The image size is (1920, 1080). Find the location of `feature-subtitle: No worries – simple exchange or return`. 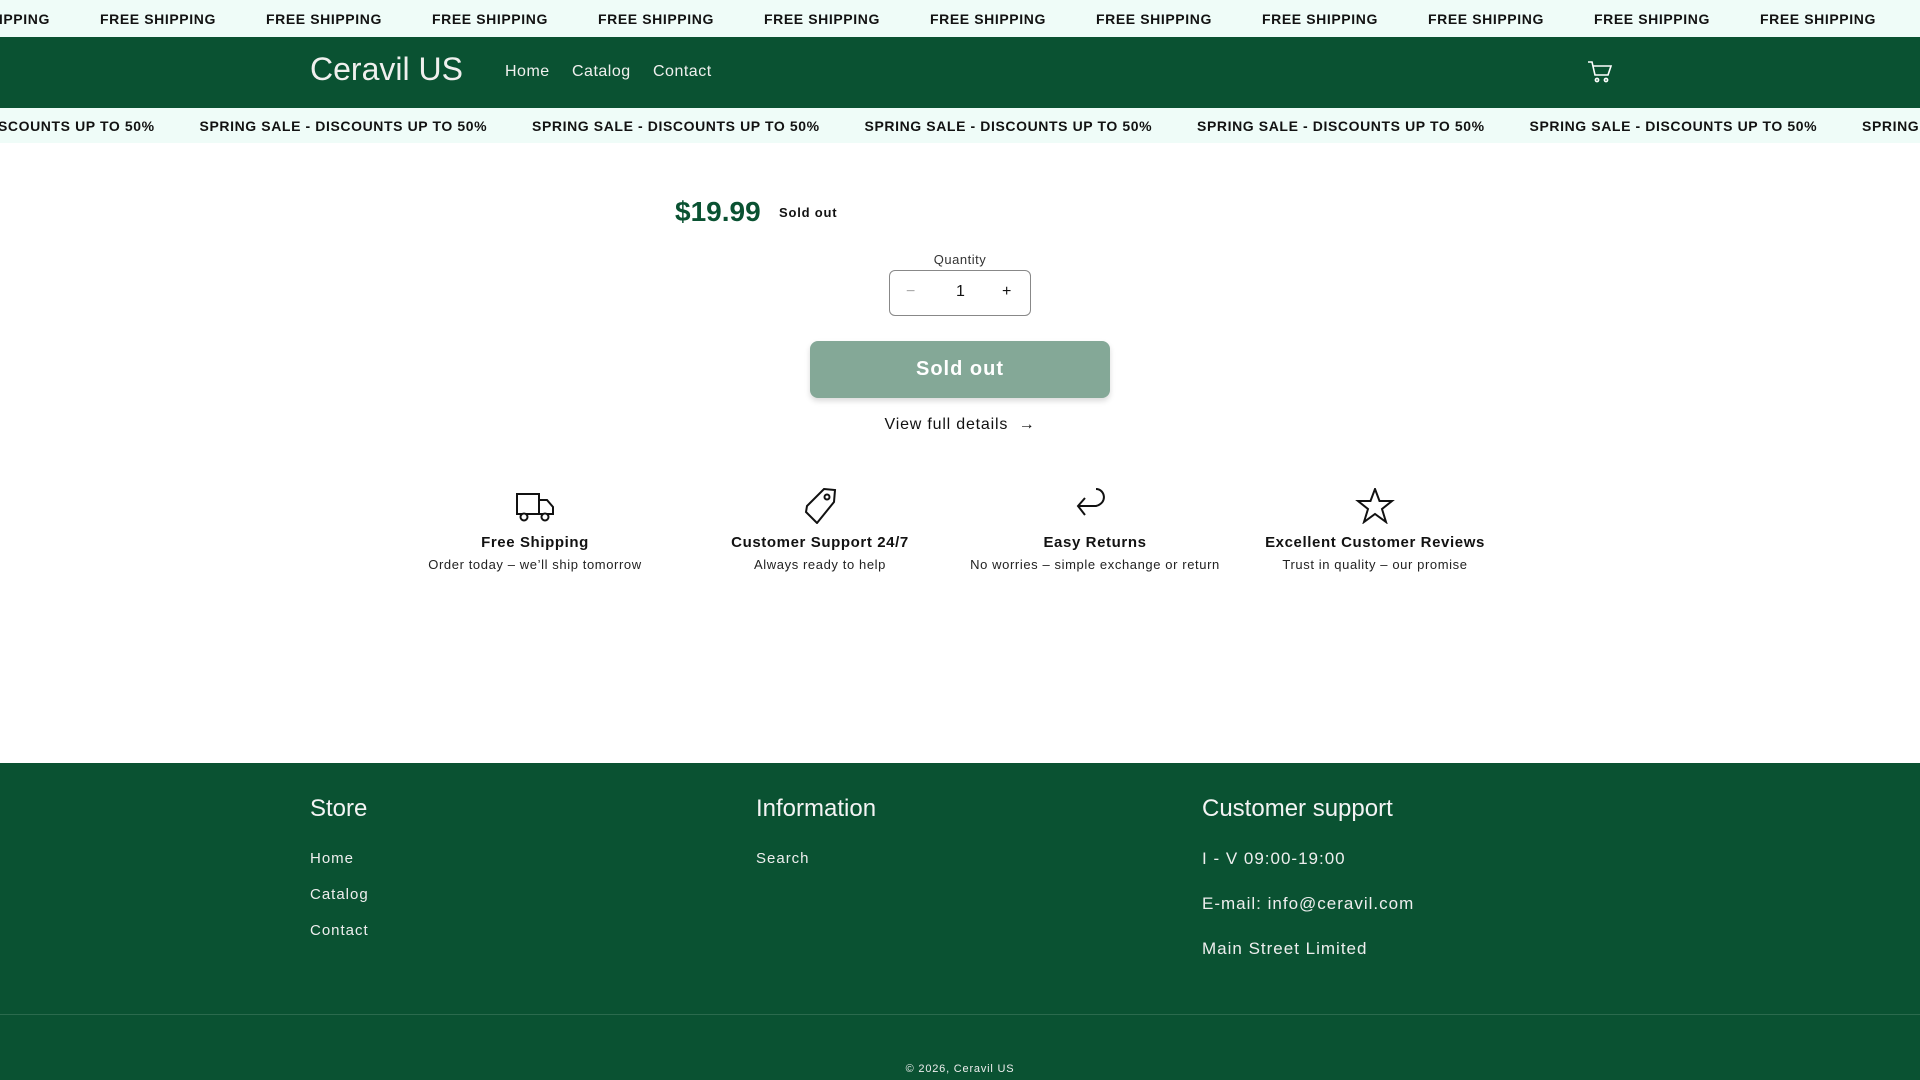

feature-subtitle: No worries – simple exchange or return is located at coordinates (1095, 564).